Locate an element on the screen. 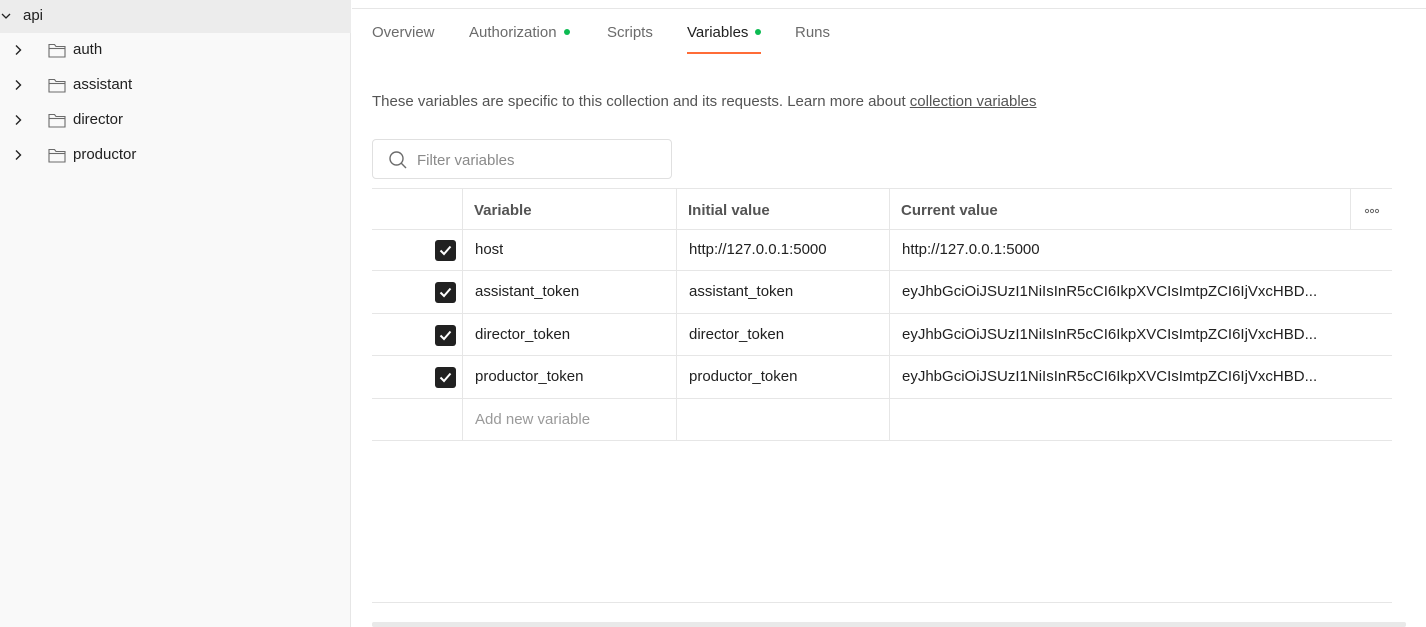 The image size is (1426, 627). variable-name: productor_token is located at coordinates (529, 376).